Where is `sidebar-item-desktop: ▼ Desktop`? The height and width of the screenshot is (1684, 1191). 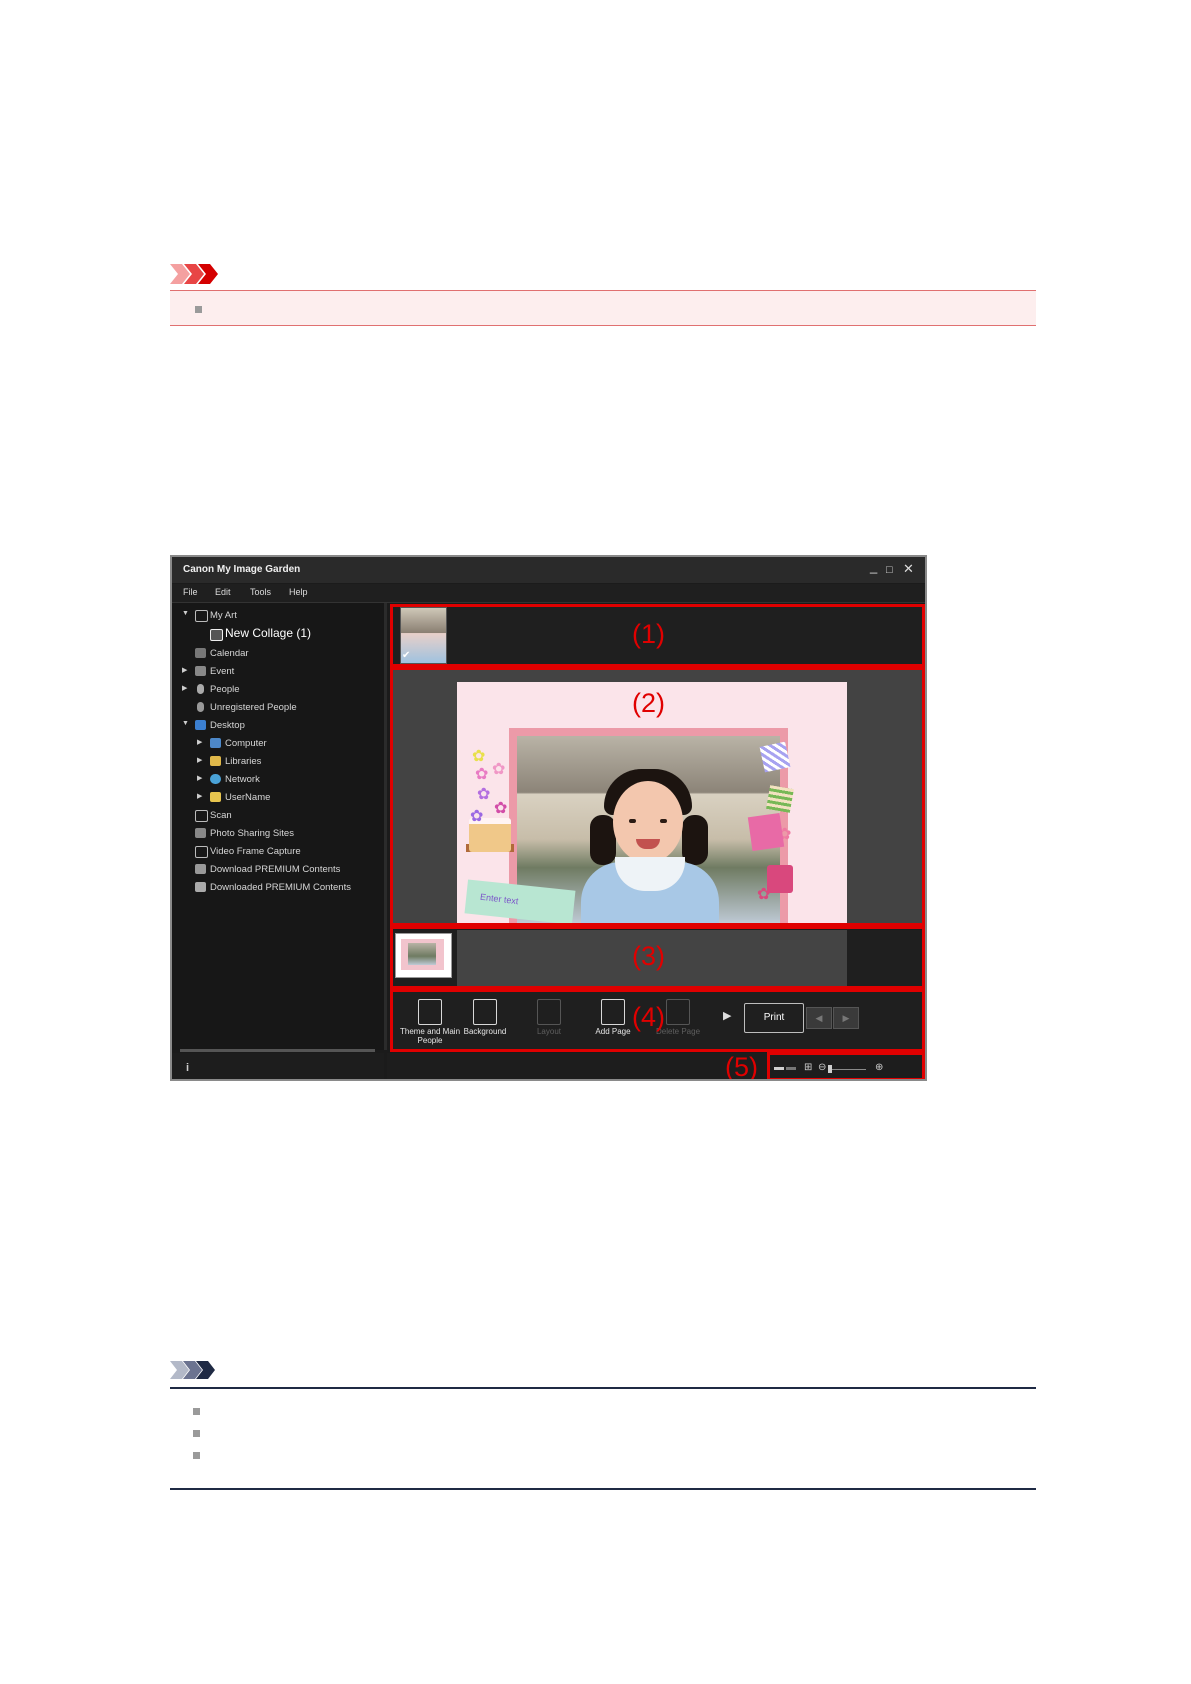 sidebar-item-desktop: ▼ Desktop is located at coordinates (272, 726).